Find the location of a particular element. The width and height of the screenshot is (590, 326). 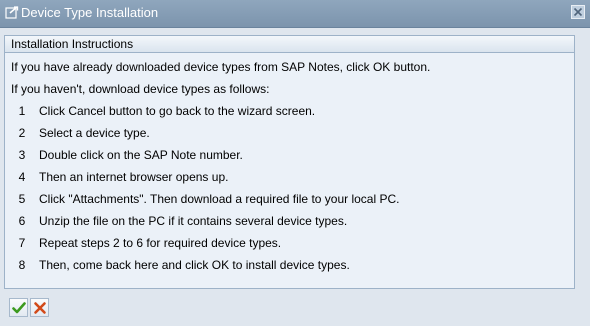

step-text: Then an internet browser opens up. is located at coordinates (134, 177).